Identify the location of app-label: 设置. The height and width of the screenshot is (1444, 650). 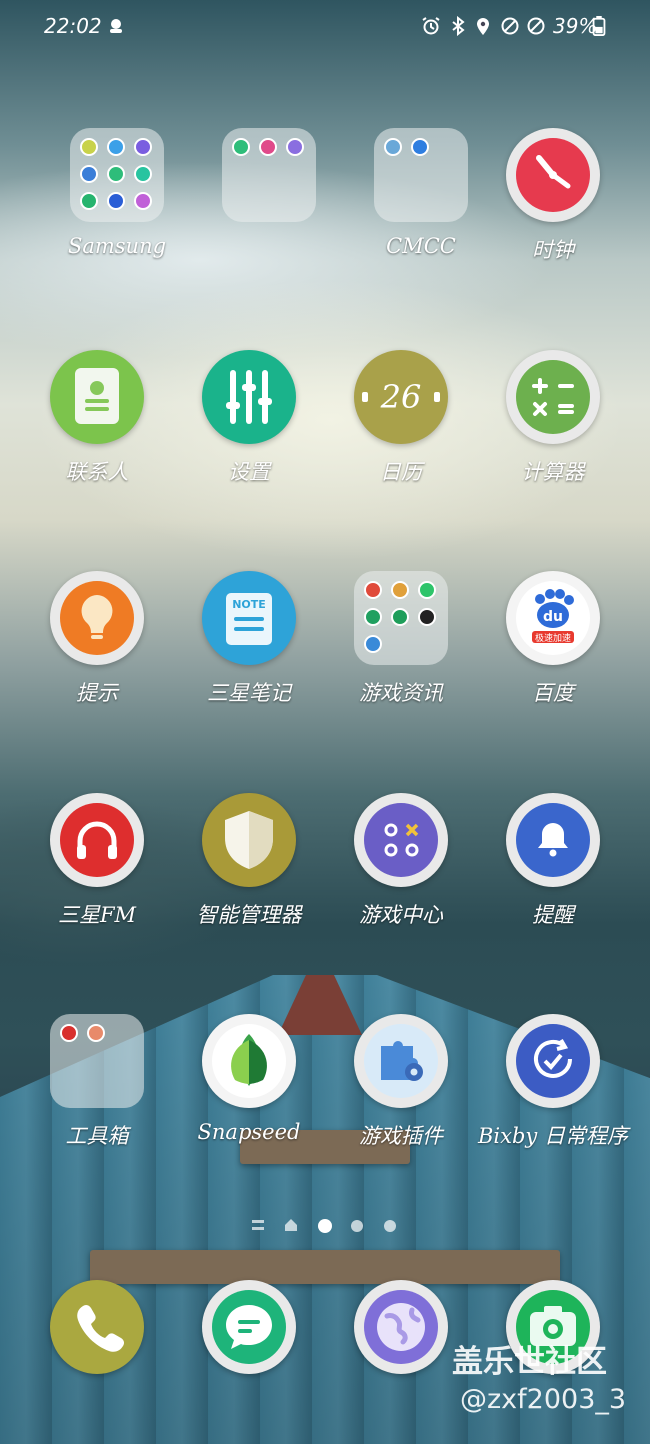
(249, 472).